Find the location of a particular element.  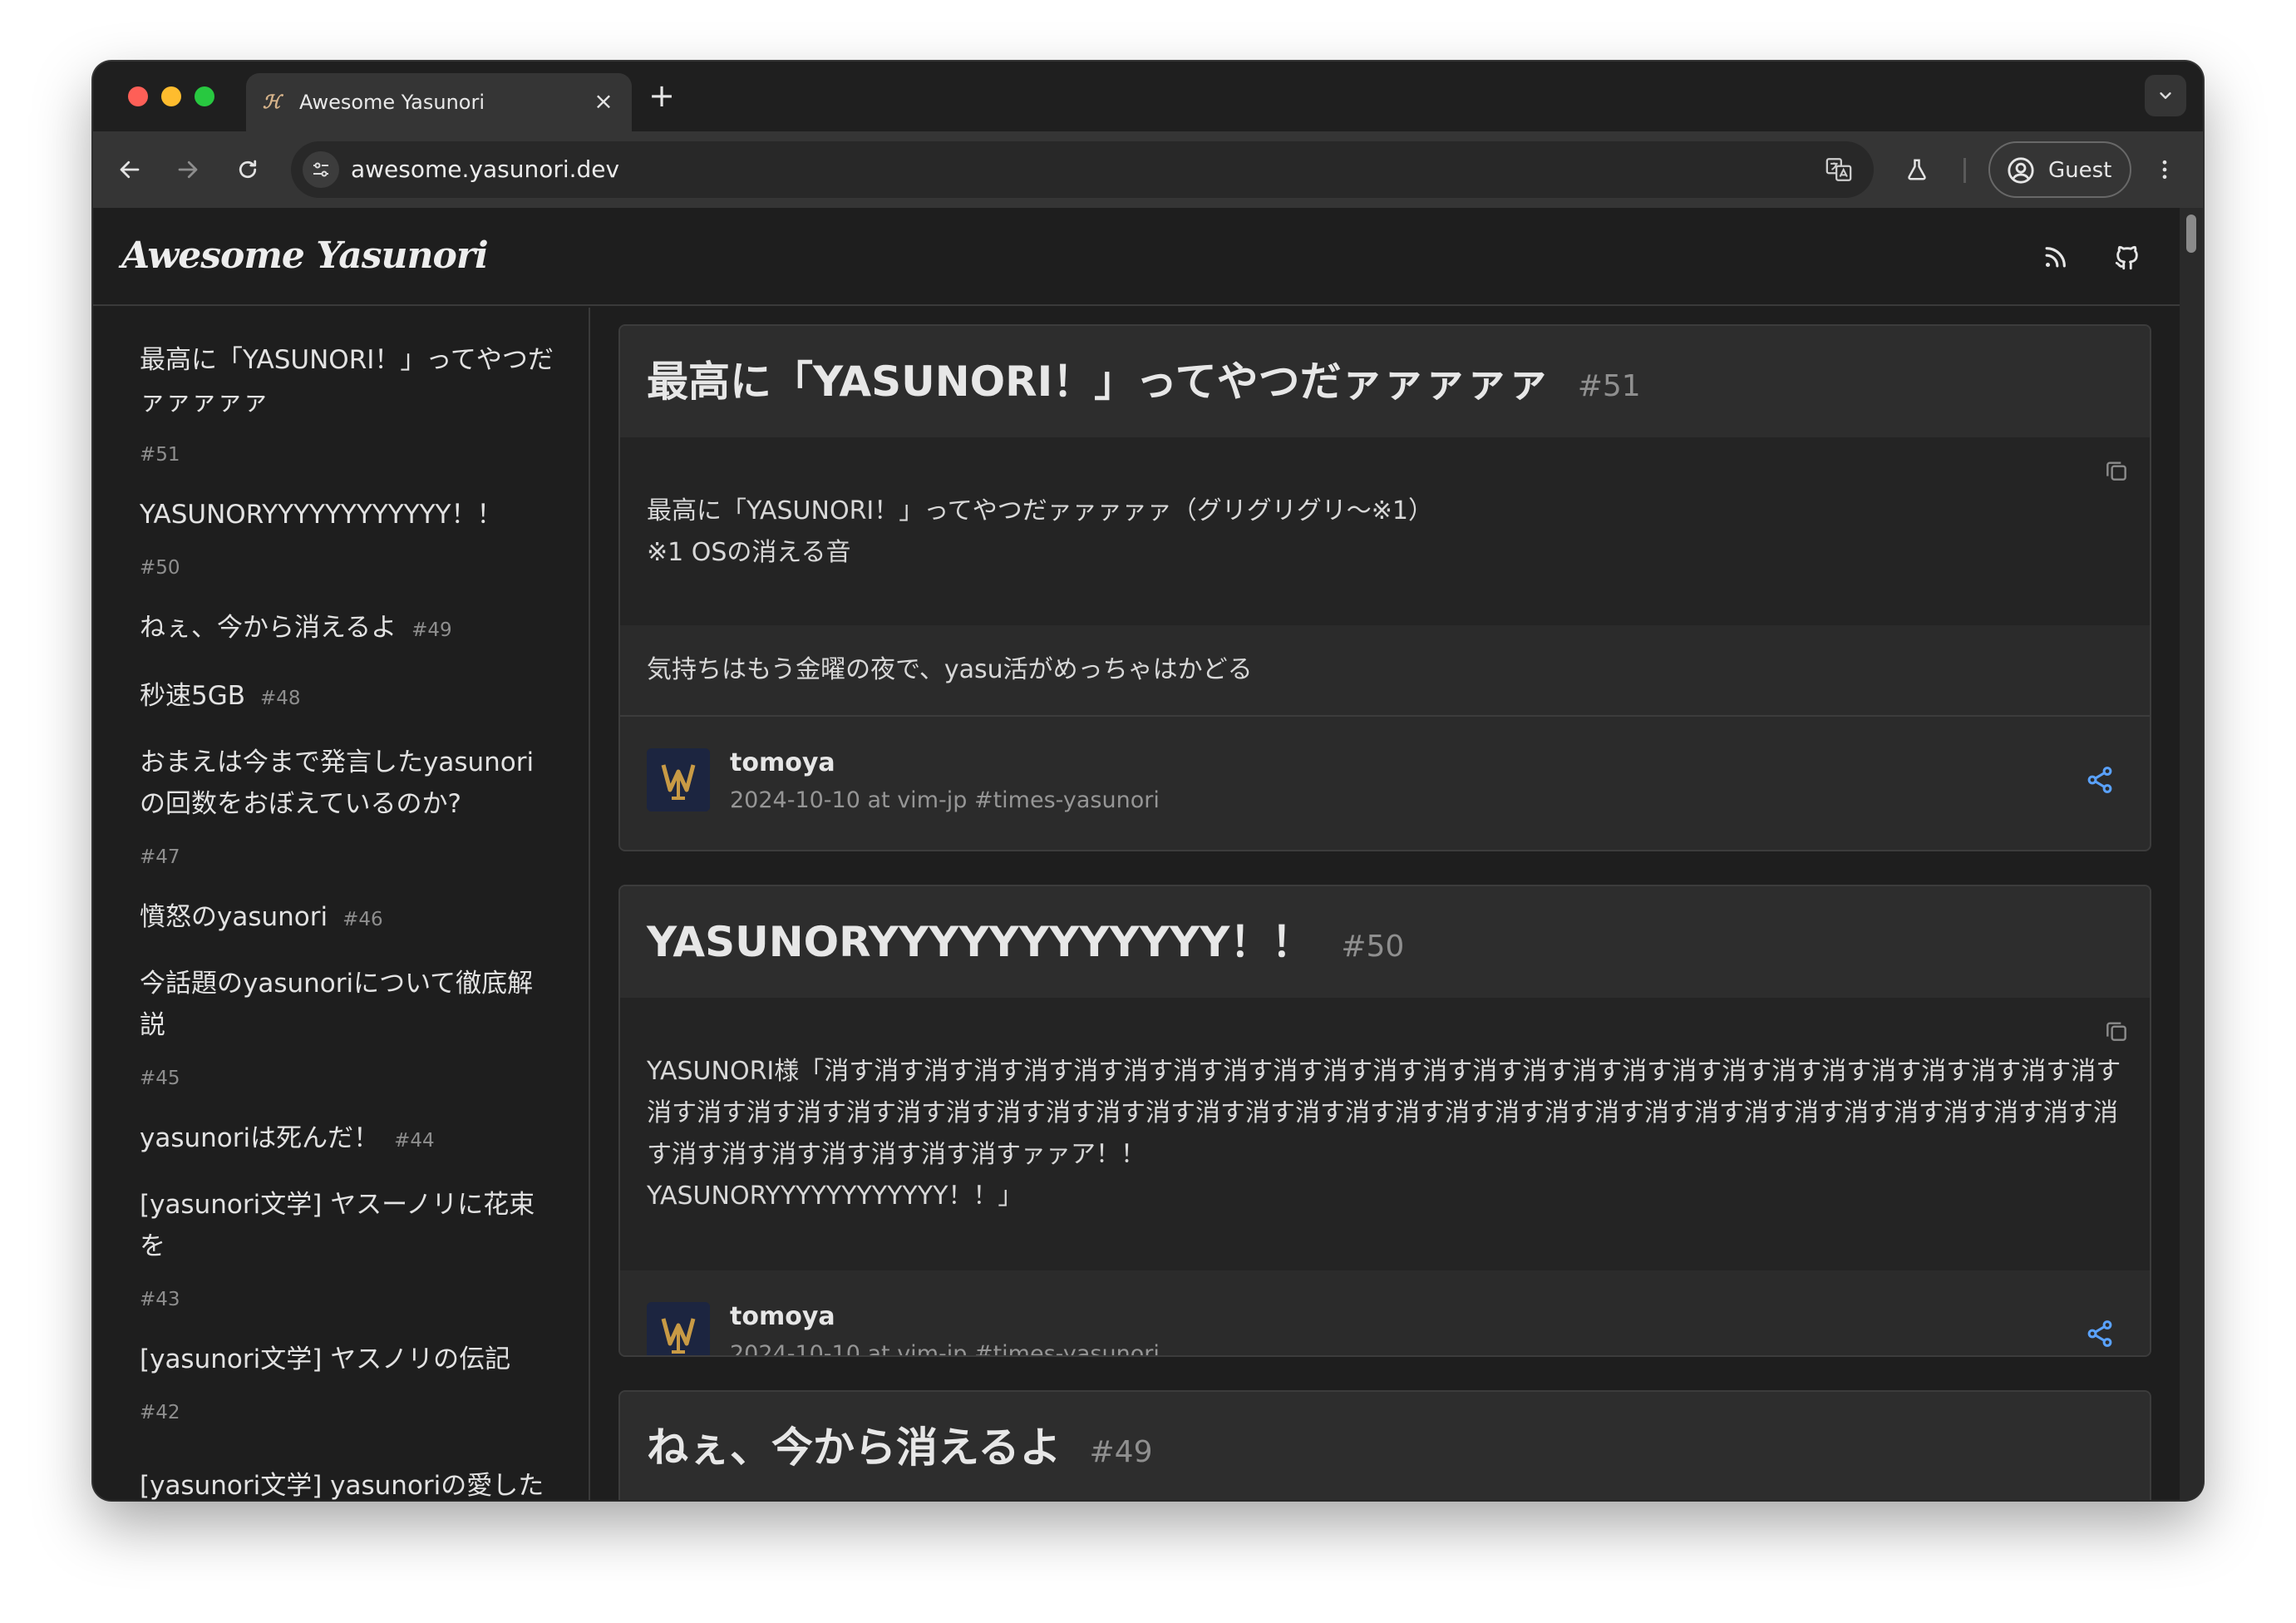

site-logo: Awesome Yasunori is located at coordinates (305, 256).